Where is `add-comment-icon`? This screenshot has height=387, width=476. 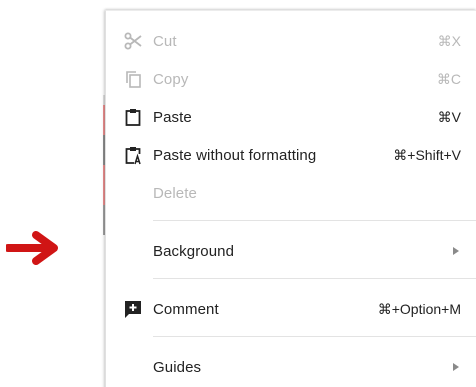
add-comment-icon is located at coordinates (133, 309).